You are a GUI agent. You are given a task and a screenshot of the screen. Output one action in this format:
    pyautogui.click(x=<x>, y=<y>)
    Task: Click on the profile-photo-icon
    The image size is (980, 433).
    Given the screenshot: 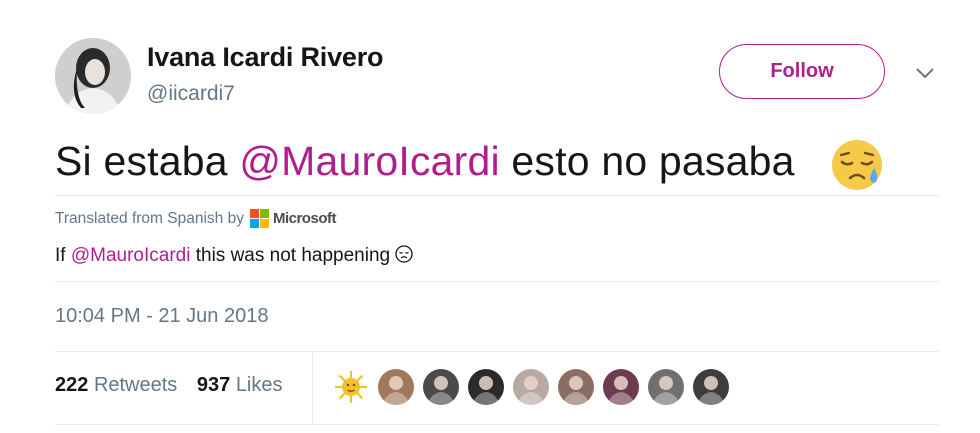 What is the action you would take?
    pyautogui.click(x=93, y=76)
    